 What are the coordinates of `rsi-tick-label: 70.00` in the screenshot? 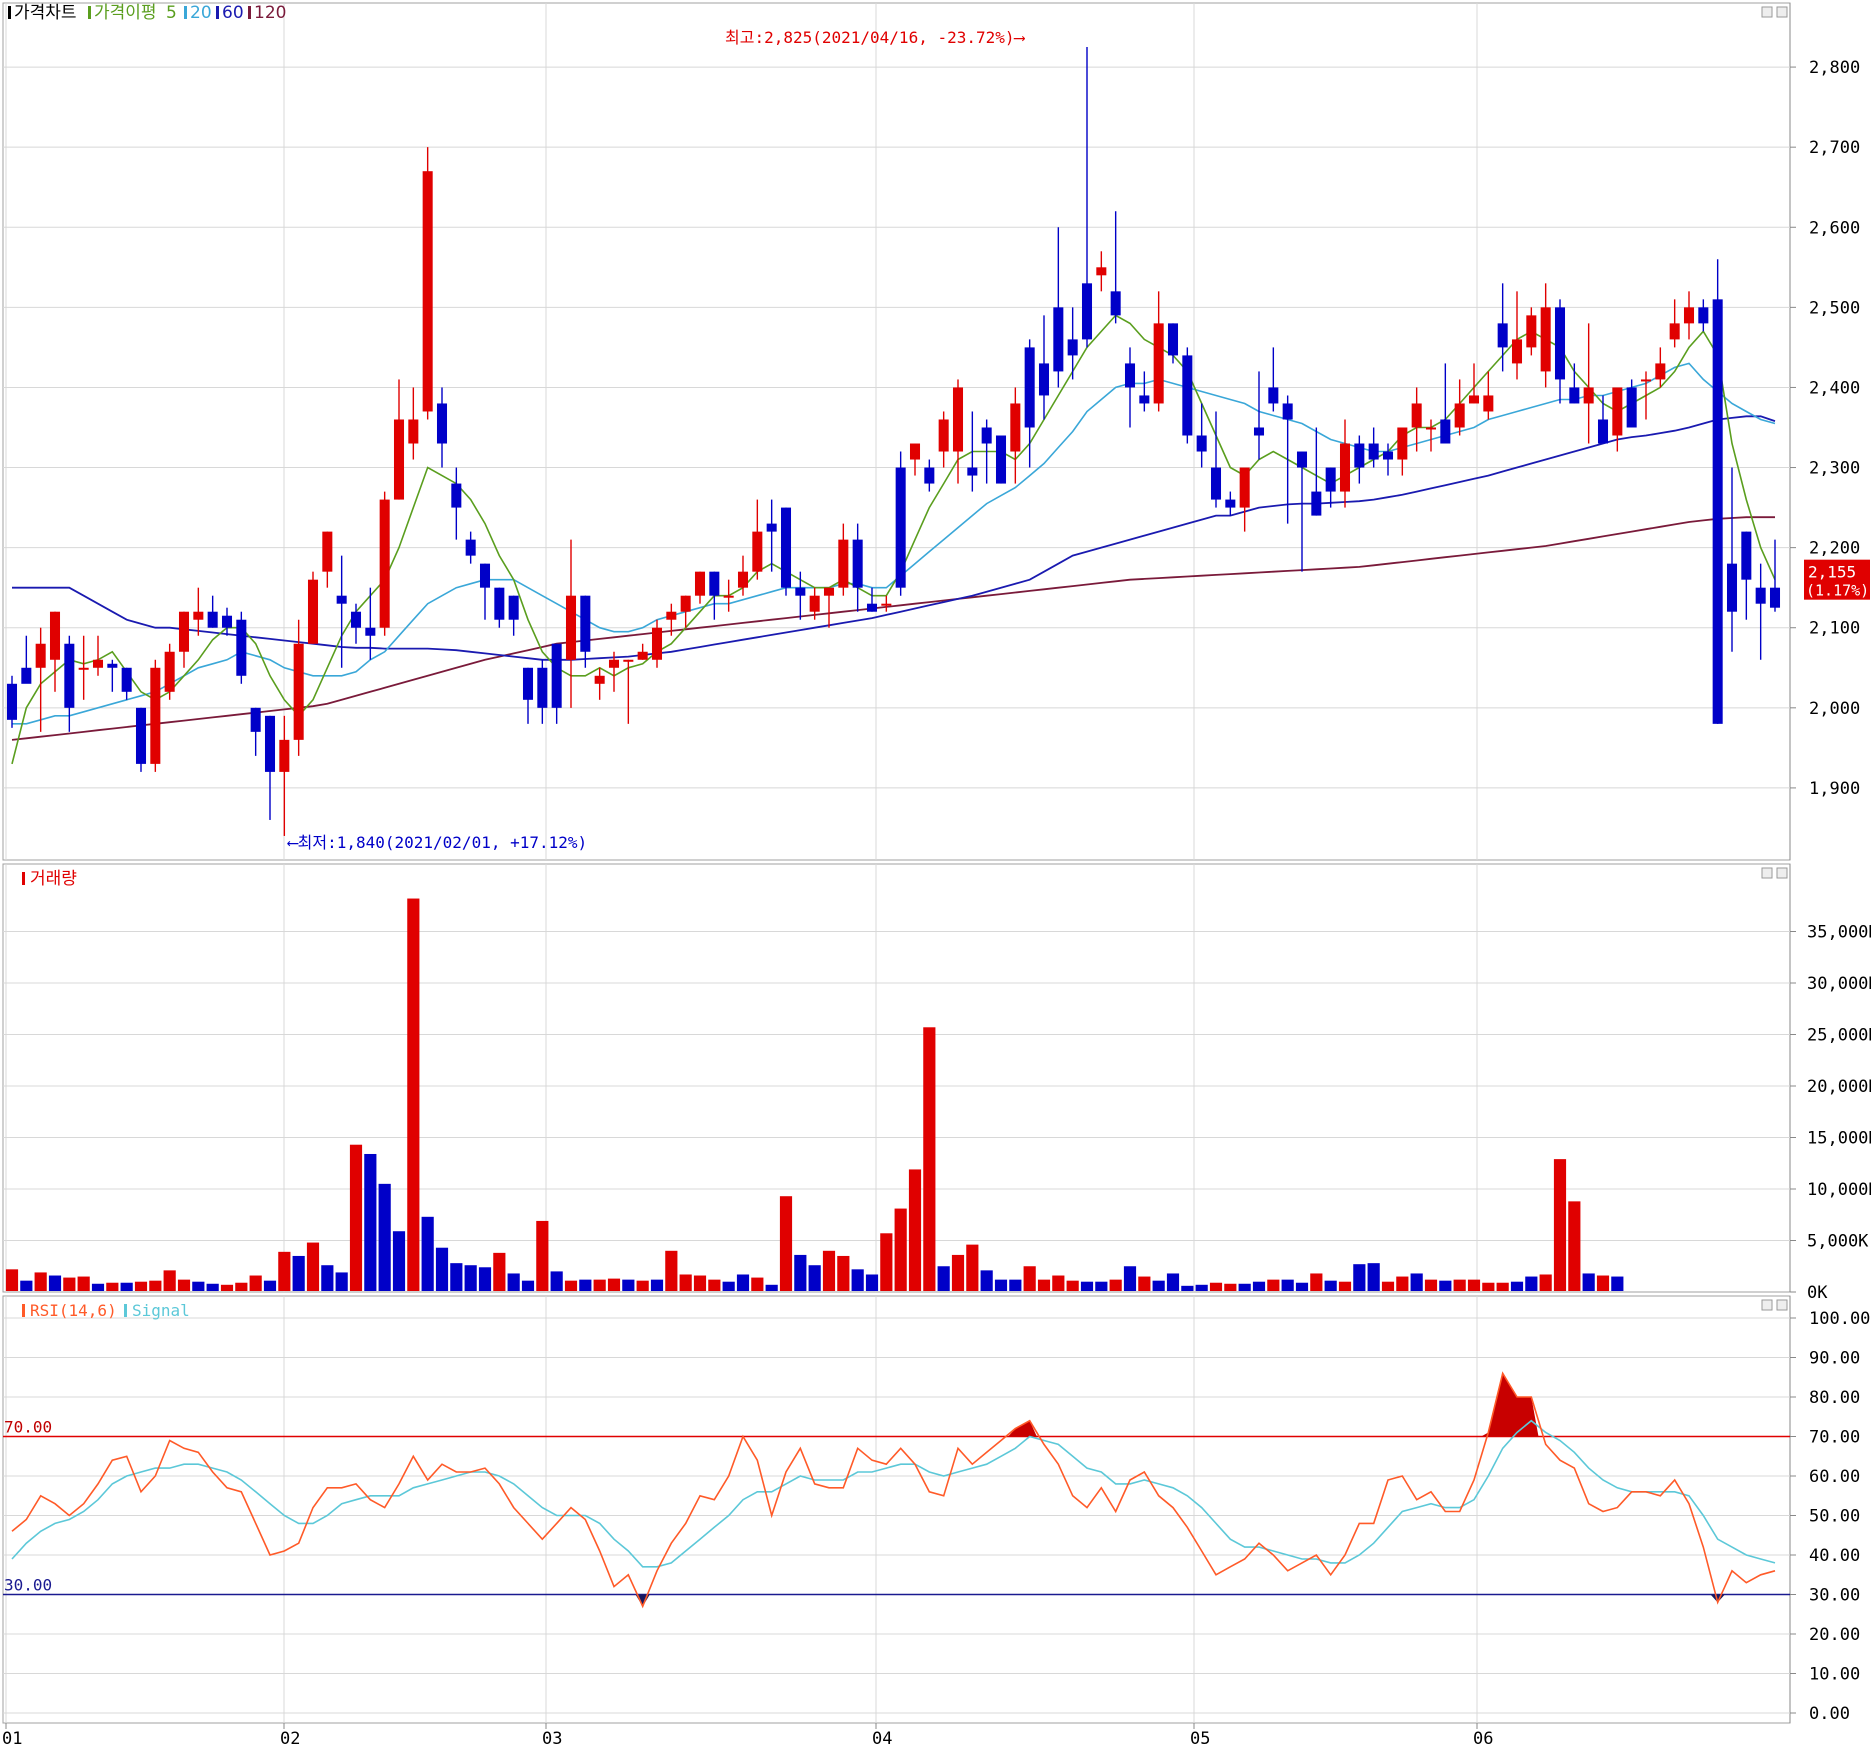 It's located at (1834, 1438).